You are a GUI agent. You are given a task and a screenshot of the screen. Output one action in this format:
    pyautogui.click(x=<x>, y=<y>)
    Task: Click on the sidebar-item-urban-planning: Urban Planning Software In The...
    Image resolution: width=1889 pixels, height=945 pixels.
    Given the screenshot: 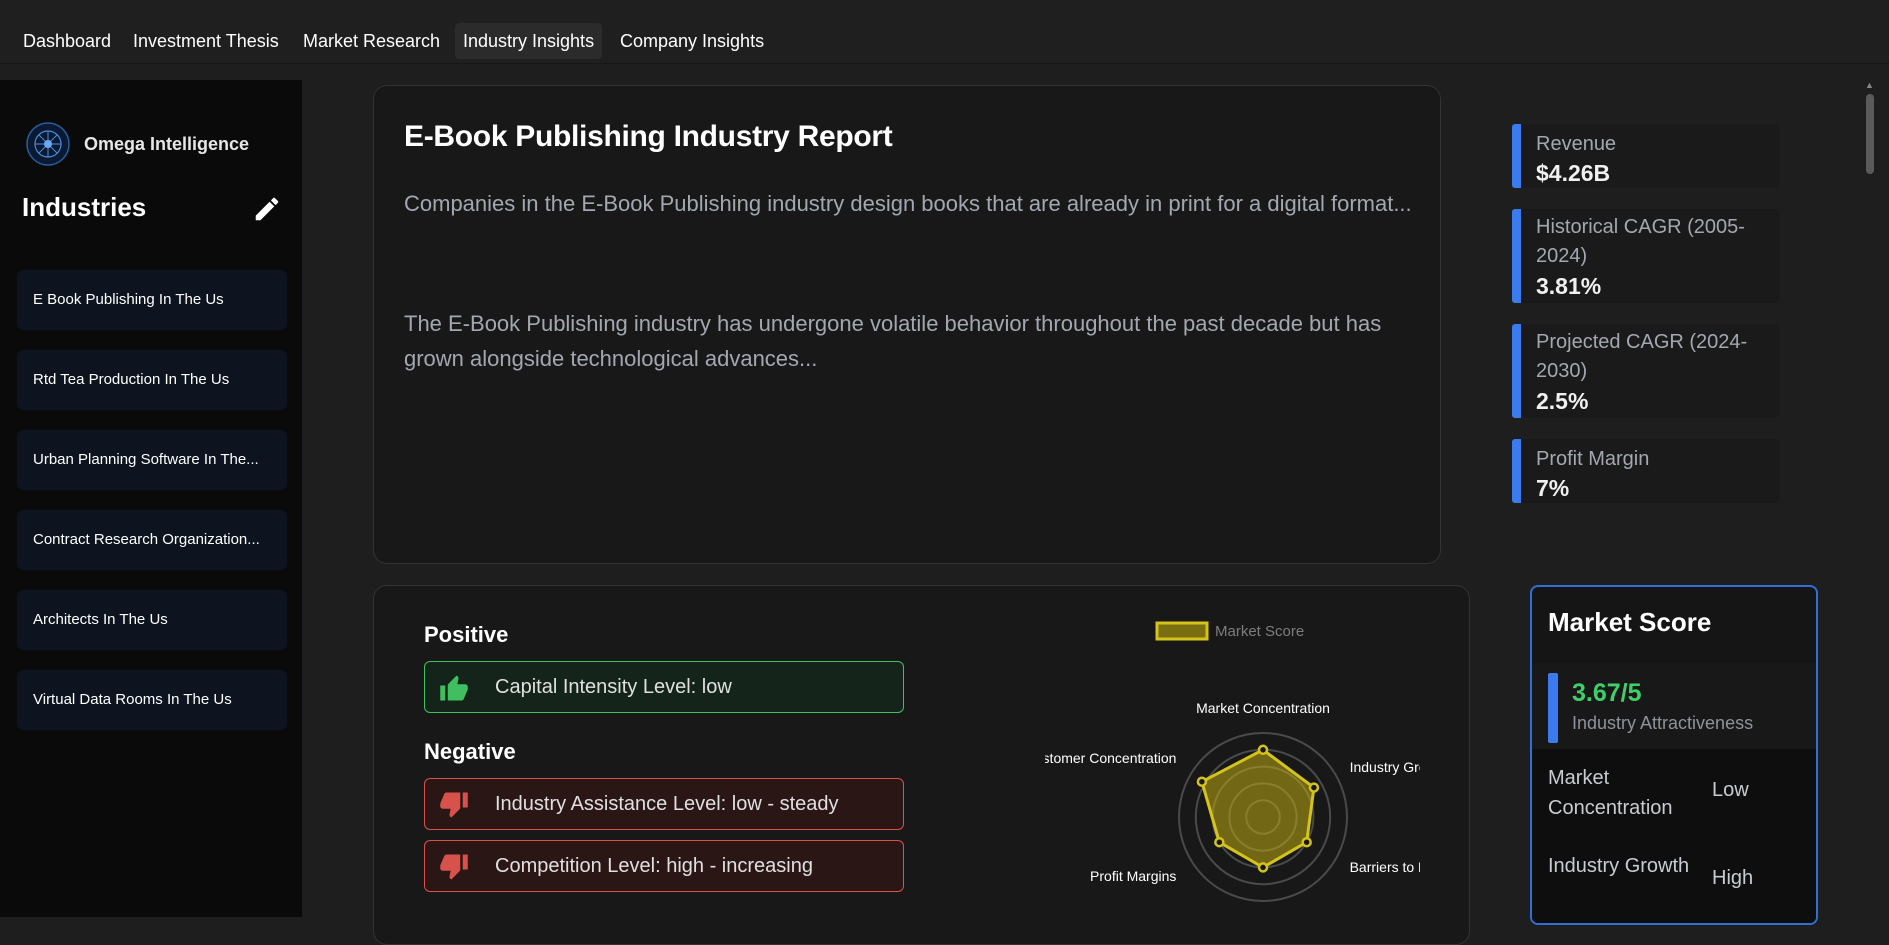 What is the action you would take?
    pyautogui.click(x=152, y=460)
    